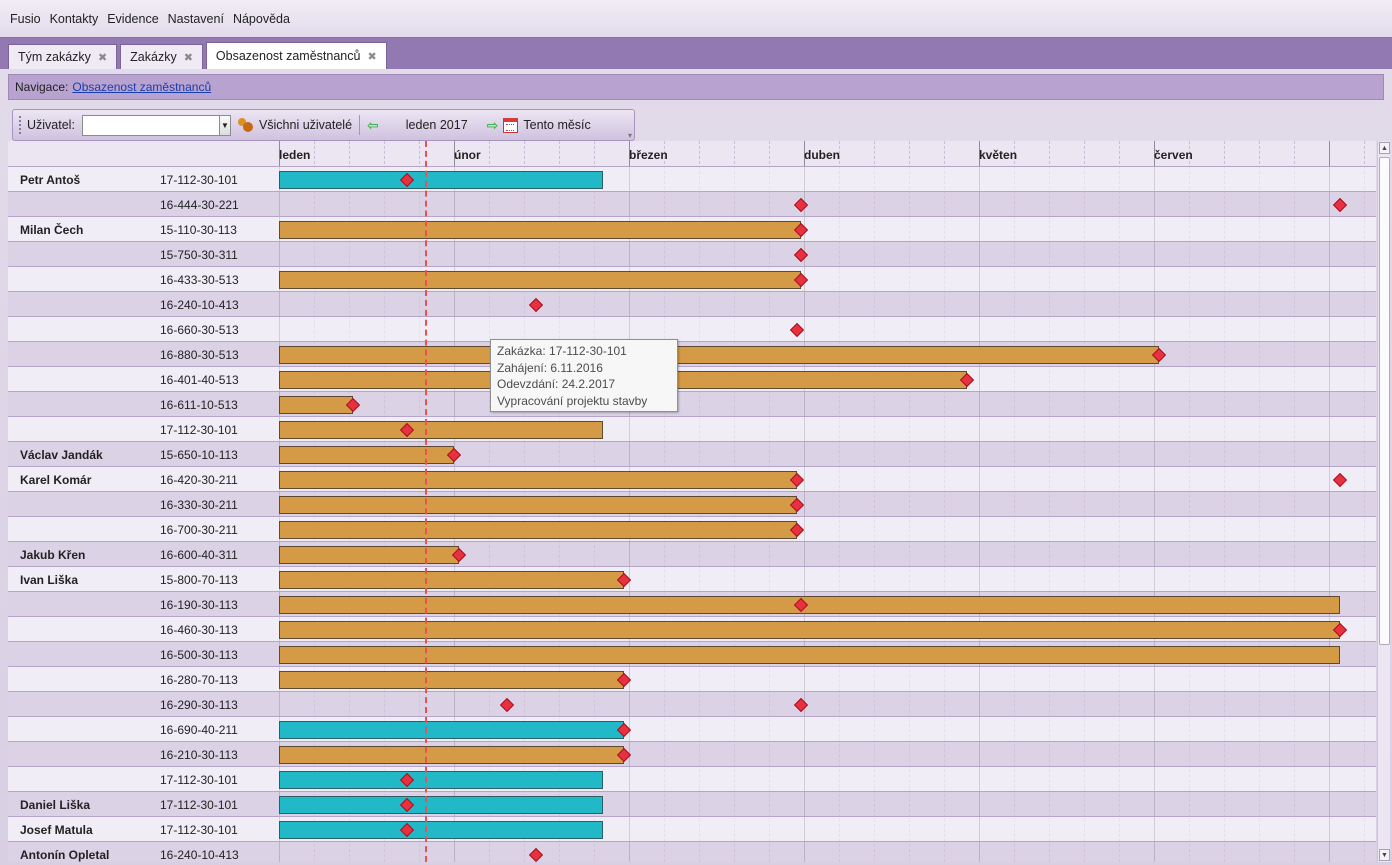 The height and width of the screenshot is (865, 1392). Describe the element at coordinates (1384, 148) in the screenshot. I see `scroll-up-icon: ▲` at that location.